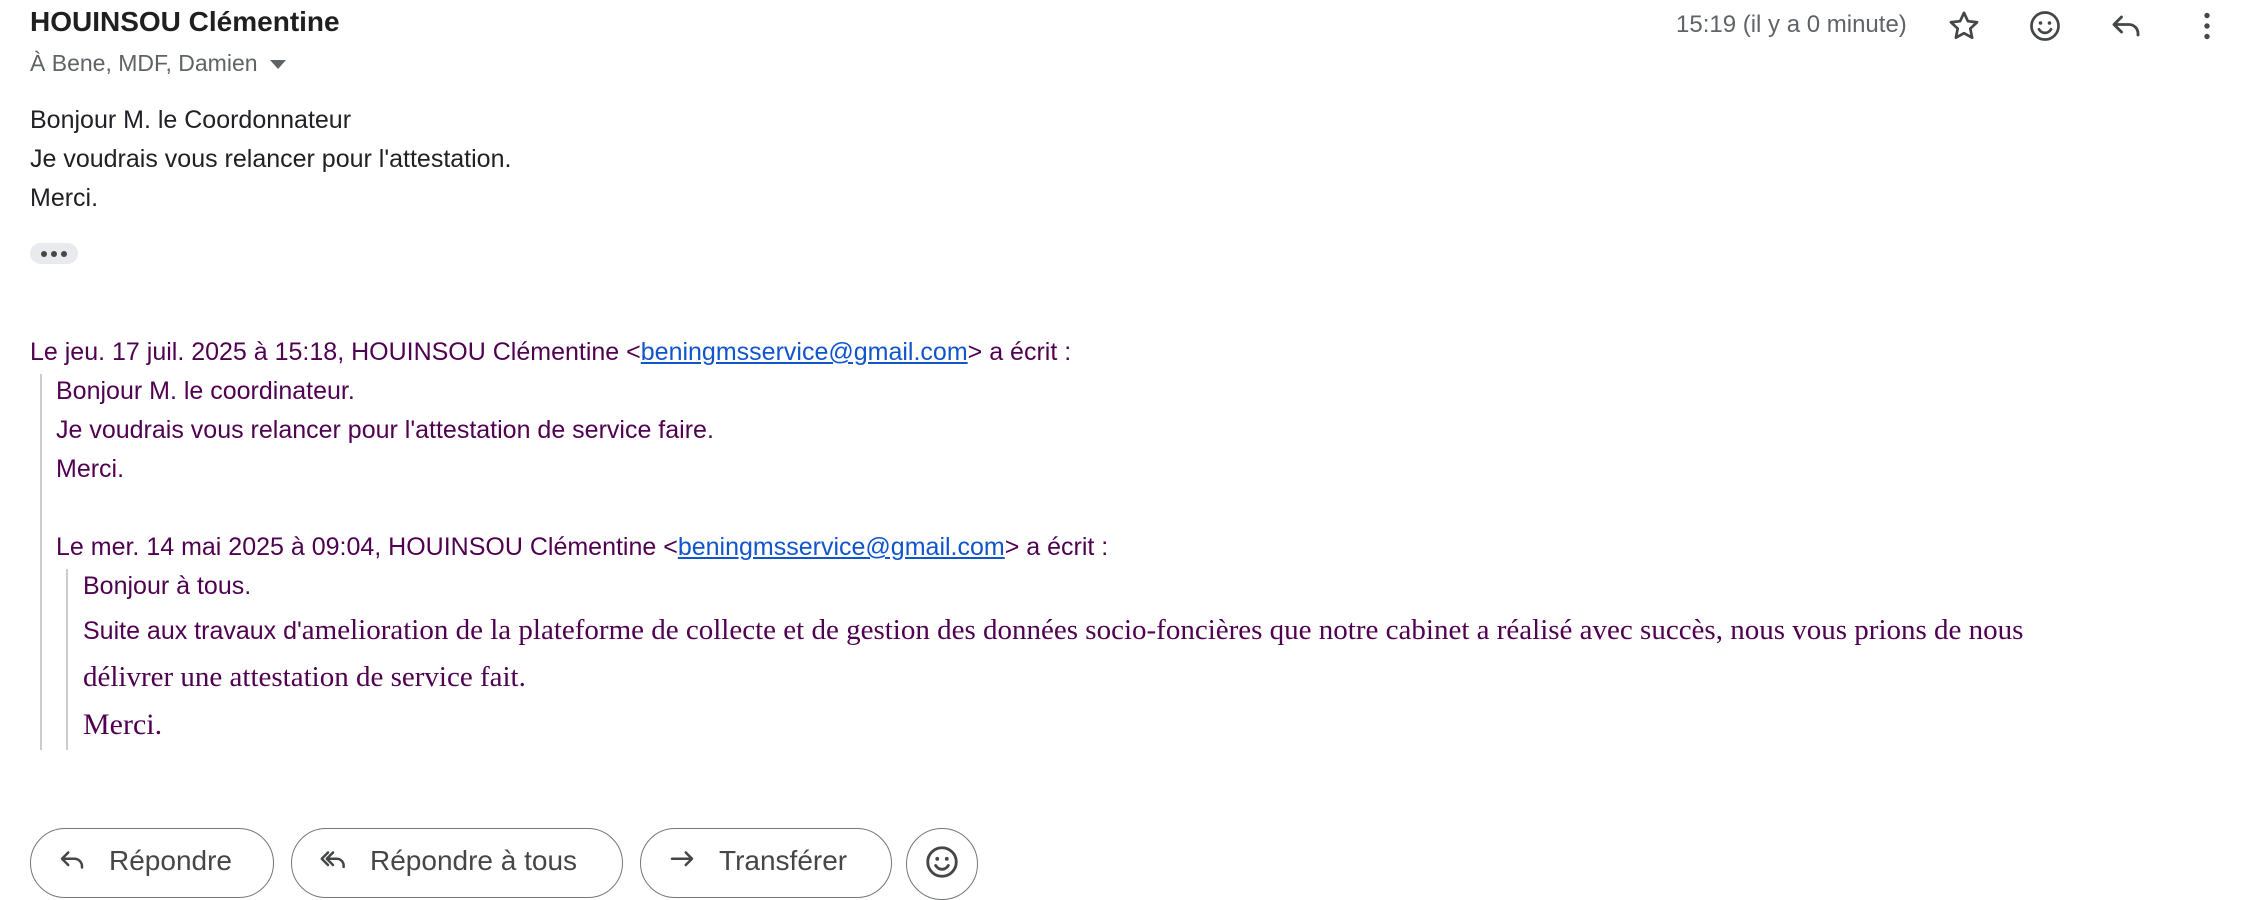  I want to click on recipients-label: À Bene, MDF, Damien, so click(144, 63).